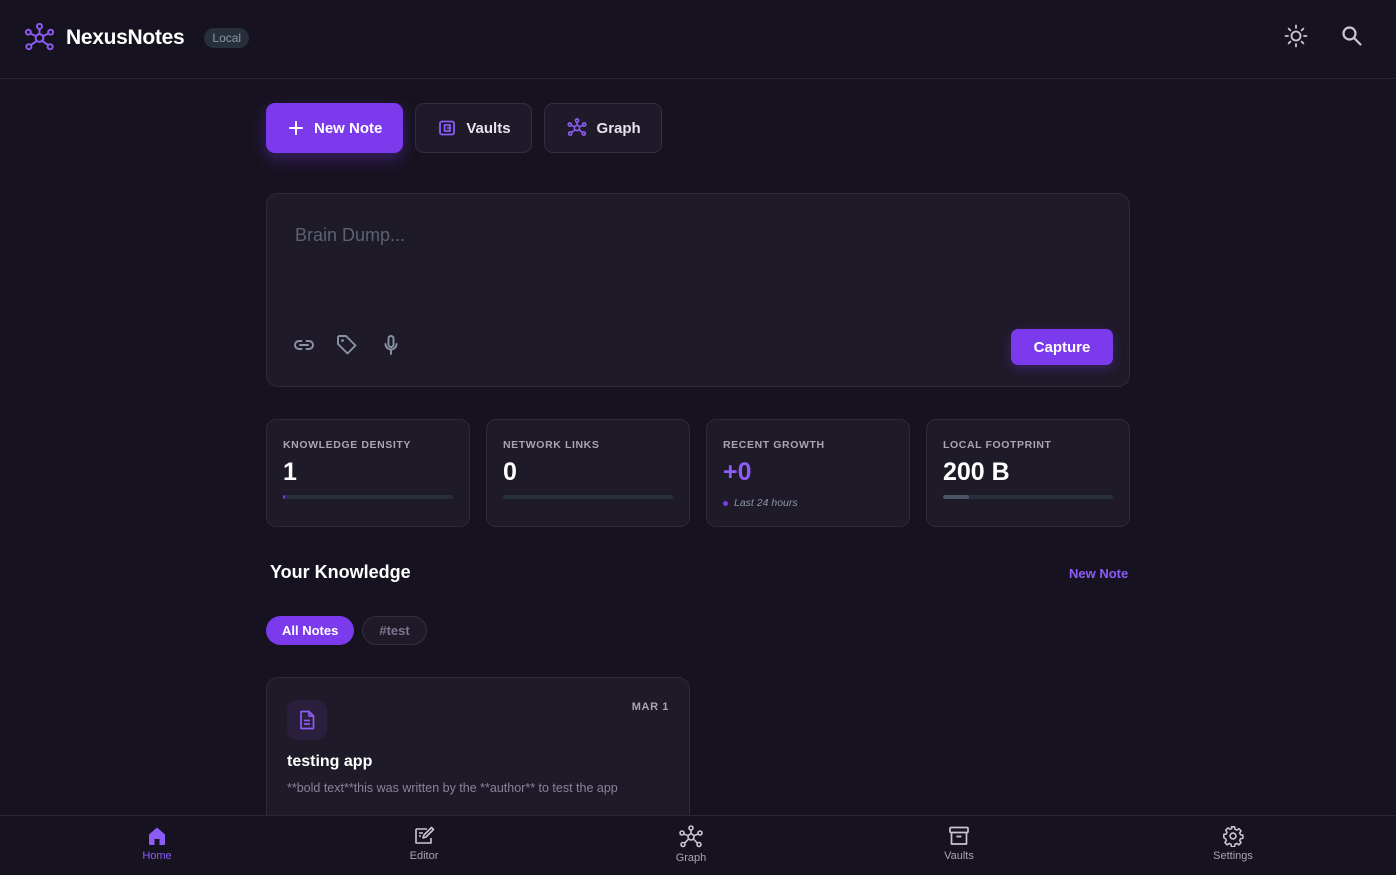 The image size is (1396, 875). Describe the element at coordinates (618, 128) in the screenshot. I see `graph-label: Graph` at that location.